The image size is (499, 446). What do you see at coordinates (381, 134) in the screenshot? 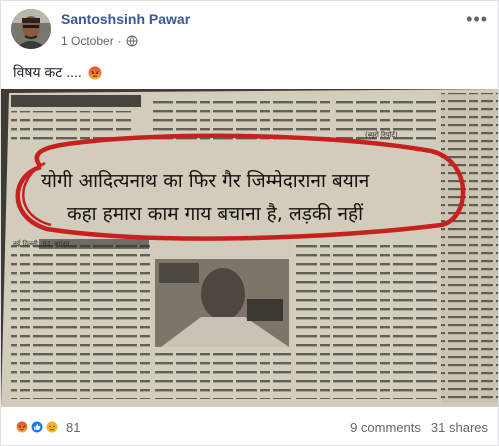
I see `bureau-label: (ब्यूरो रिपोर्ट)` at bounding box center [381, 134].